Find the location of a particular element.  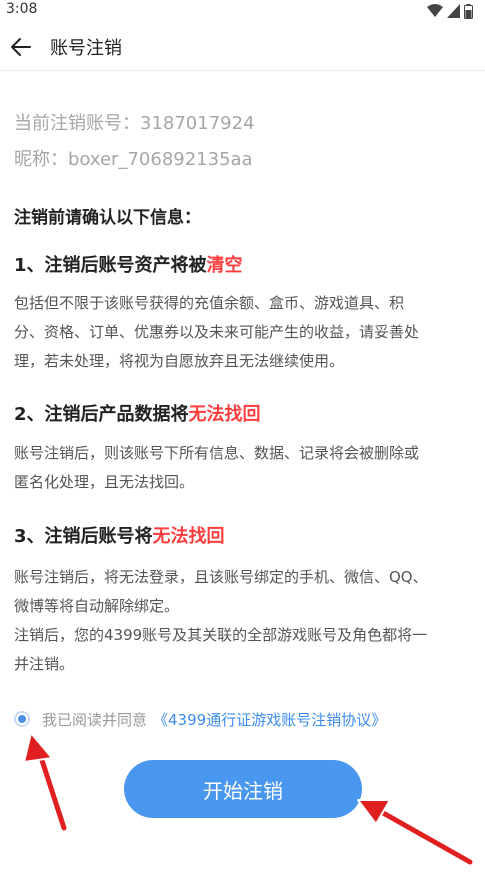

agree-text: 我已阅读并同意 is located at coordinates (95, 719).